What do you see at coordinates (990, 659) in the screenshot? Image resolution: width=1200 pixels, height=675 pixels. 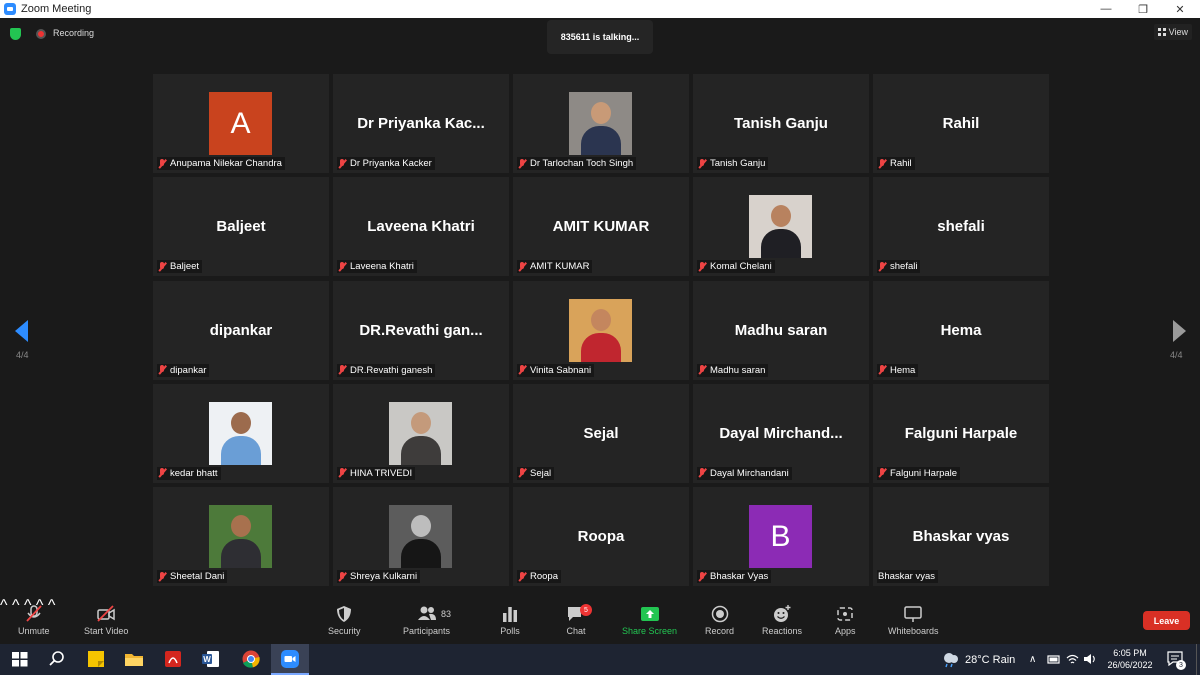 I see `weather-label: 28°C Rain` at bounding box center [990, 659].